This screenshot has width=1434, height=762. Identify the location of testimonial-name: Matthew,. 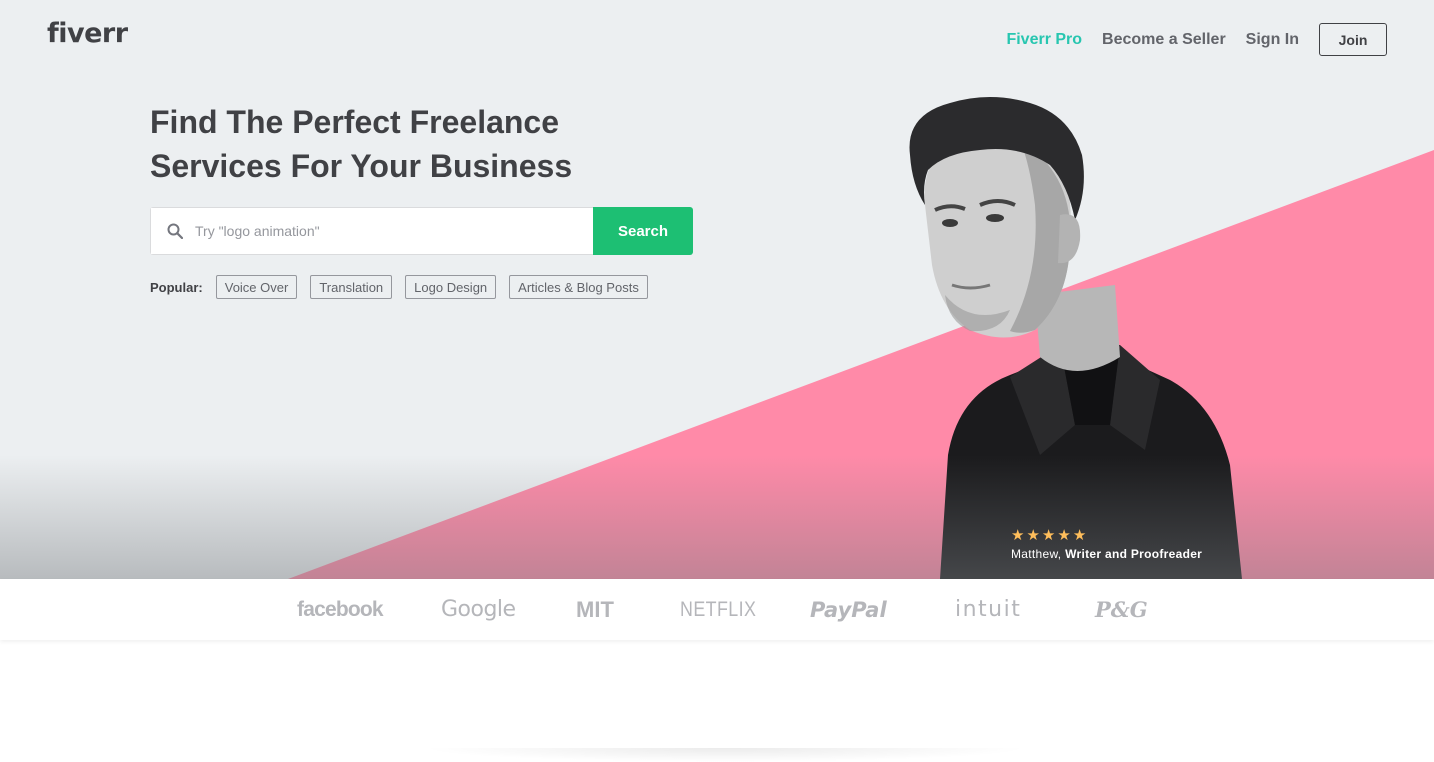
(1036, 554).